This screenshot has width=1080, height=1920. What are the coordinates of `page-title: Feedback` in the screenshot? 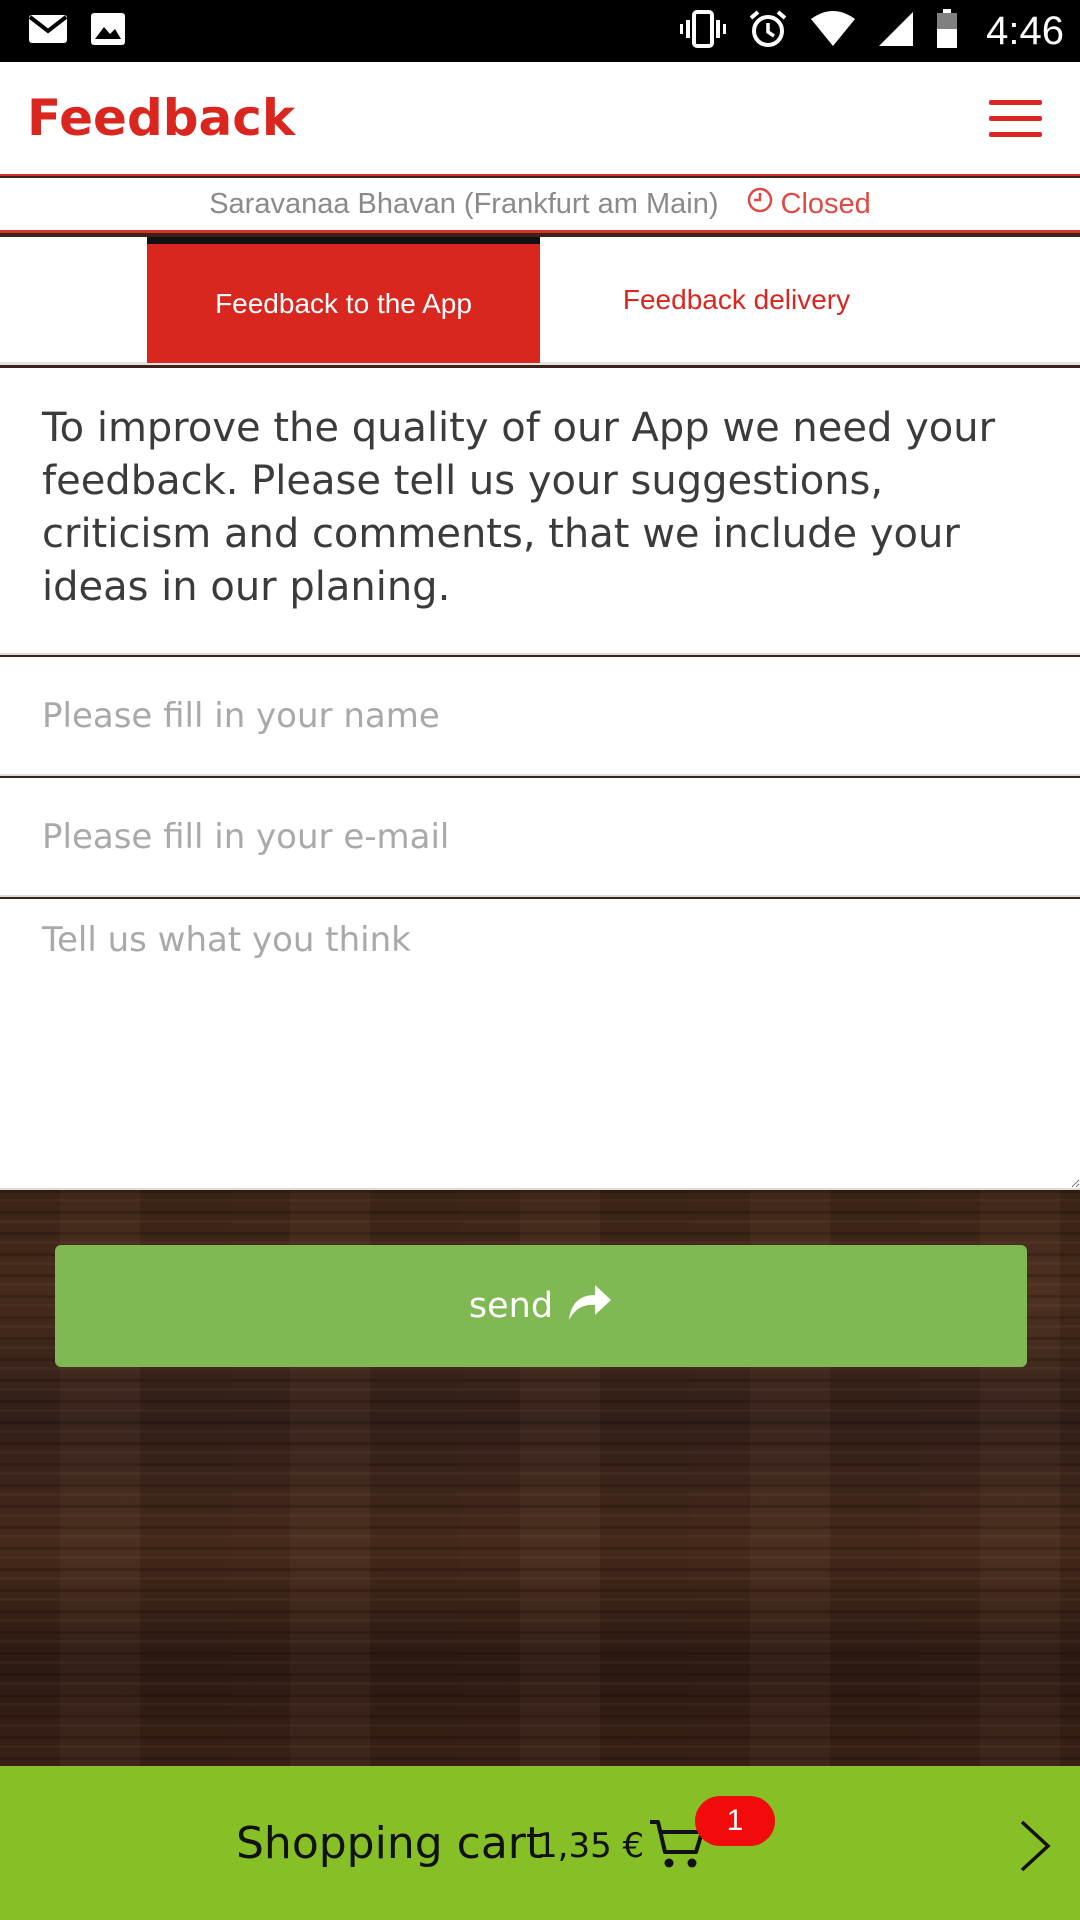 It's located at (161, 118).